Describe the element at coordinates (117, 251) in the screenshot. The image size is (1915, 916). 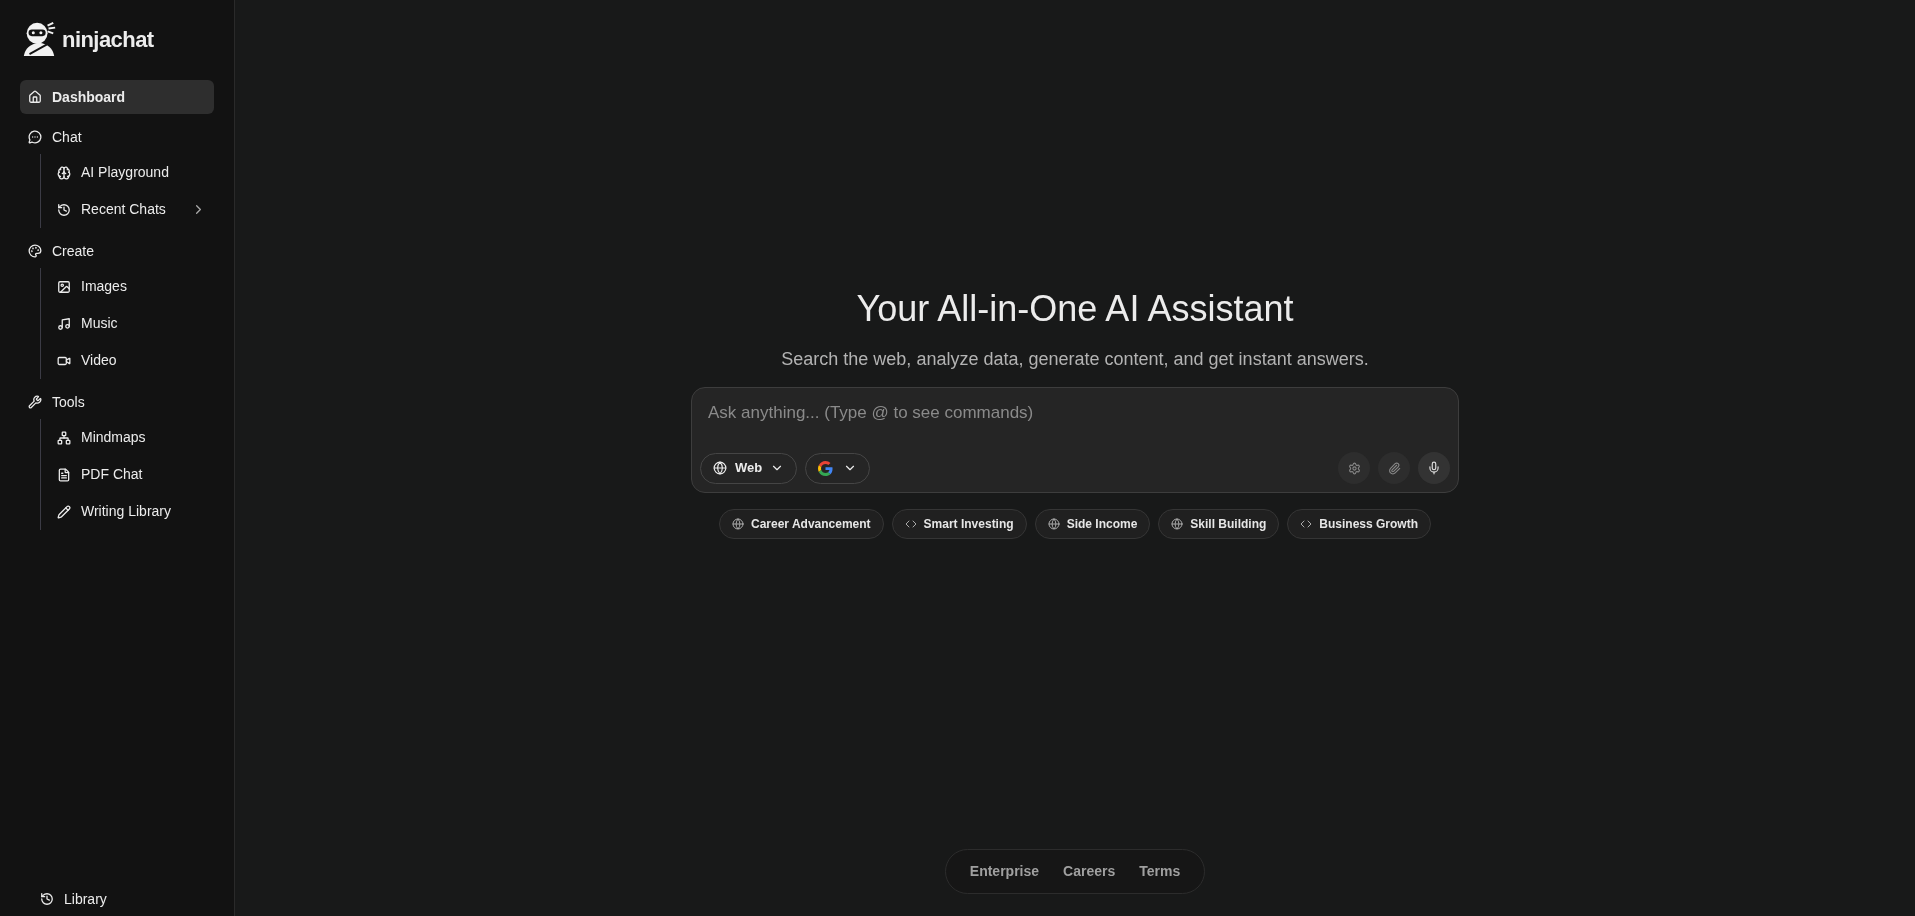
I see `sidebar-item: Create` at that location.